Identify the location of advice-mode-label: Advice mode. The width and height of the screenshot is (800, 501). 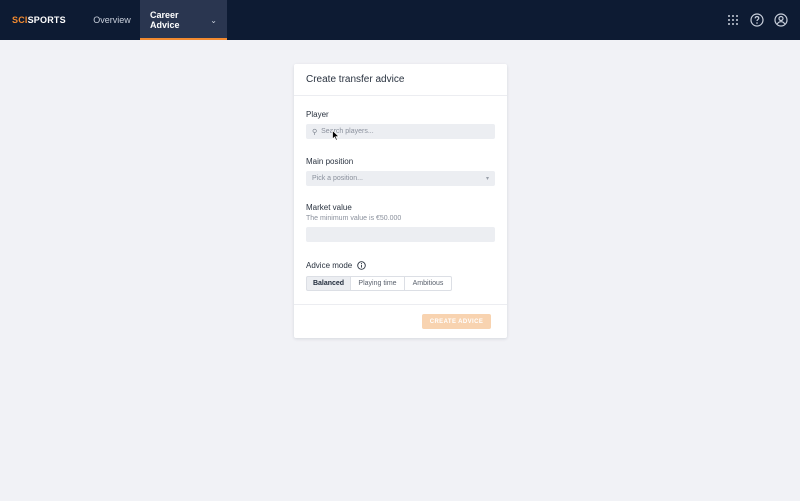
(329, 265).